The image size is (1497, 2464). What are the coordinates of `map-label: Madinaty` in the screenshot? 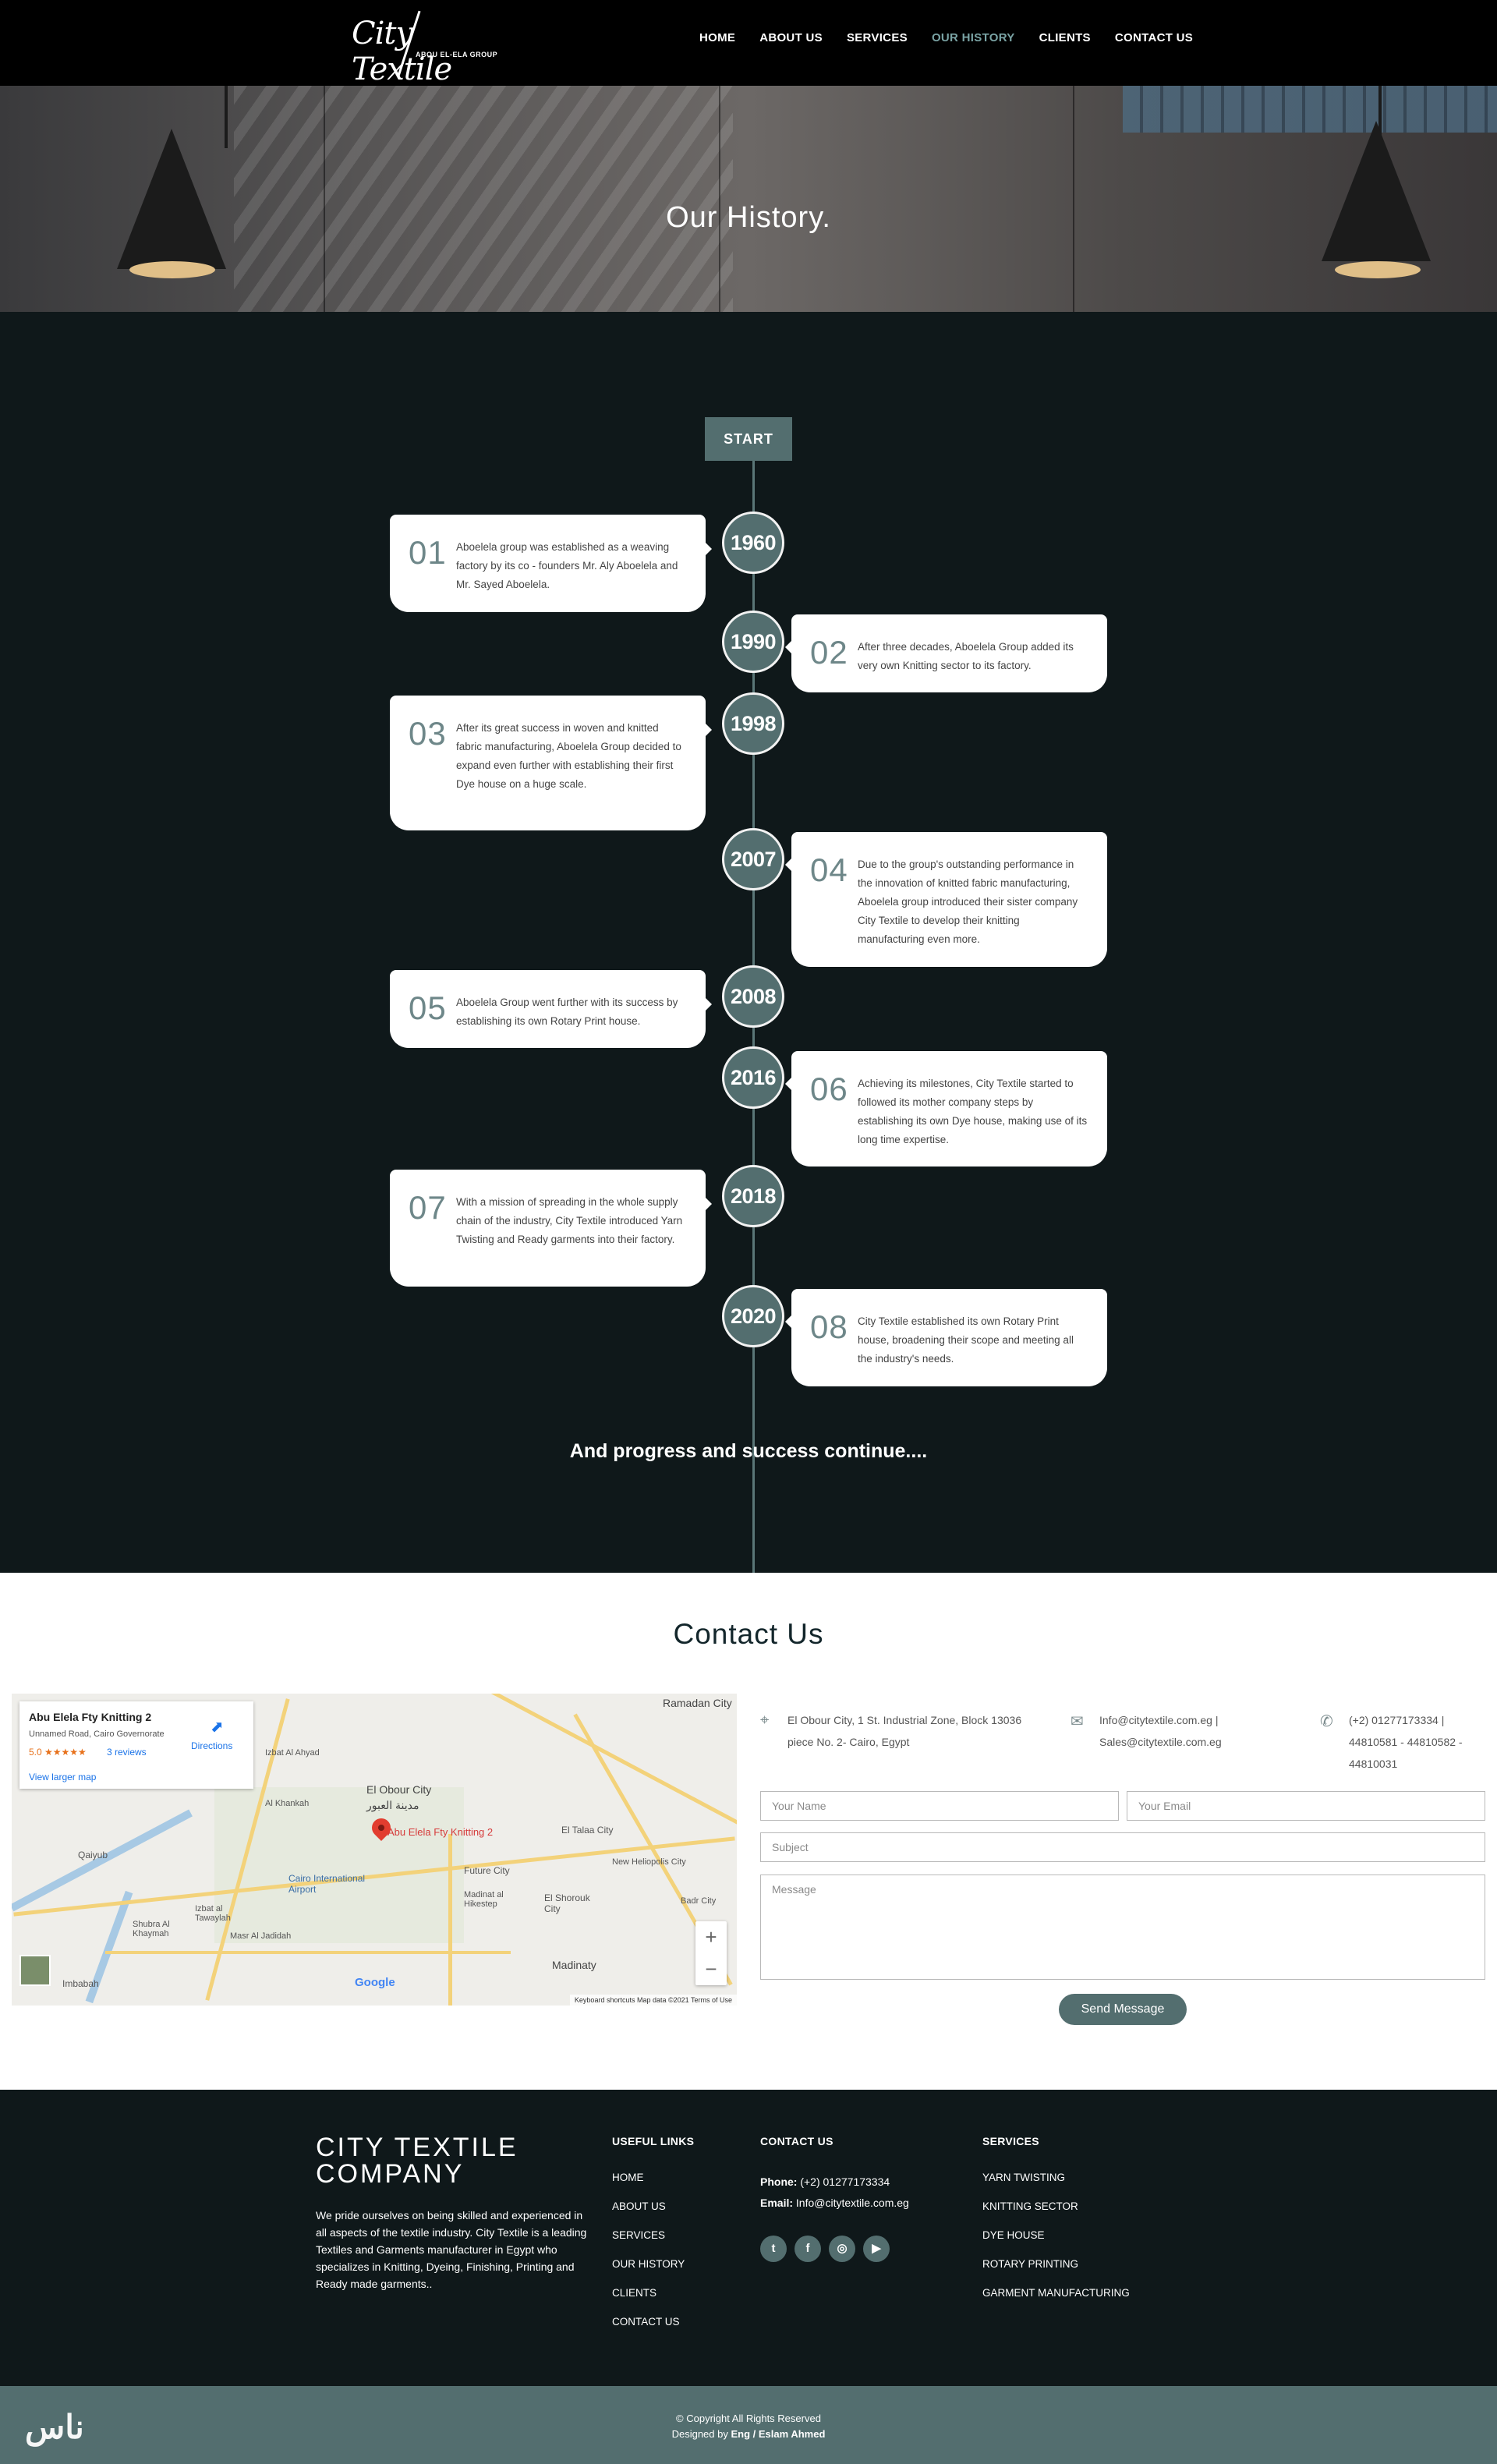 It's located at (574, 1965).